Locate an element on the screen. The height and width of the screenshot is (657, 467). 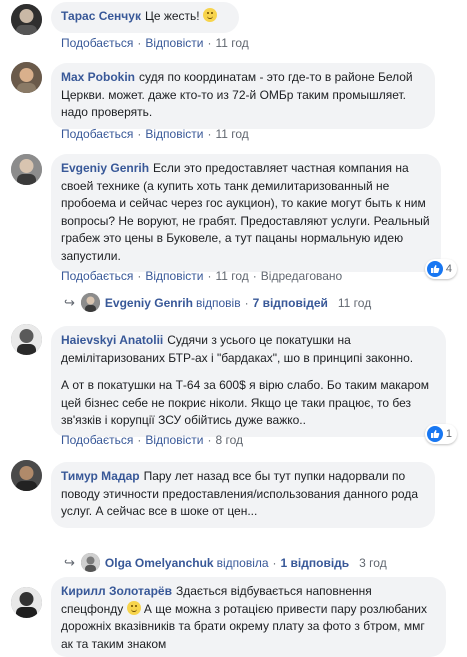
comment-author: Тарас Сенчук is located at coordinates (101, 16).